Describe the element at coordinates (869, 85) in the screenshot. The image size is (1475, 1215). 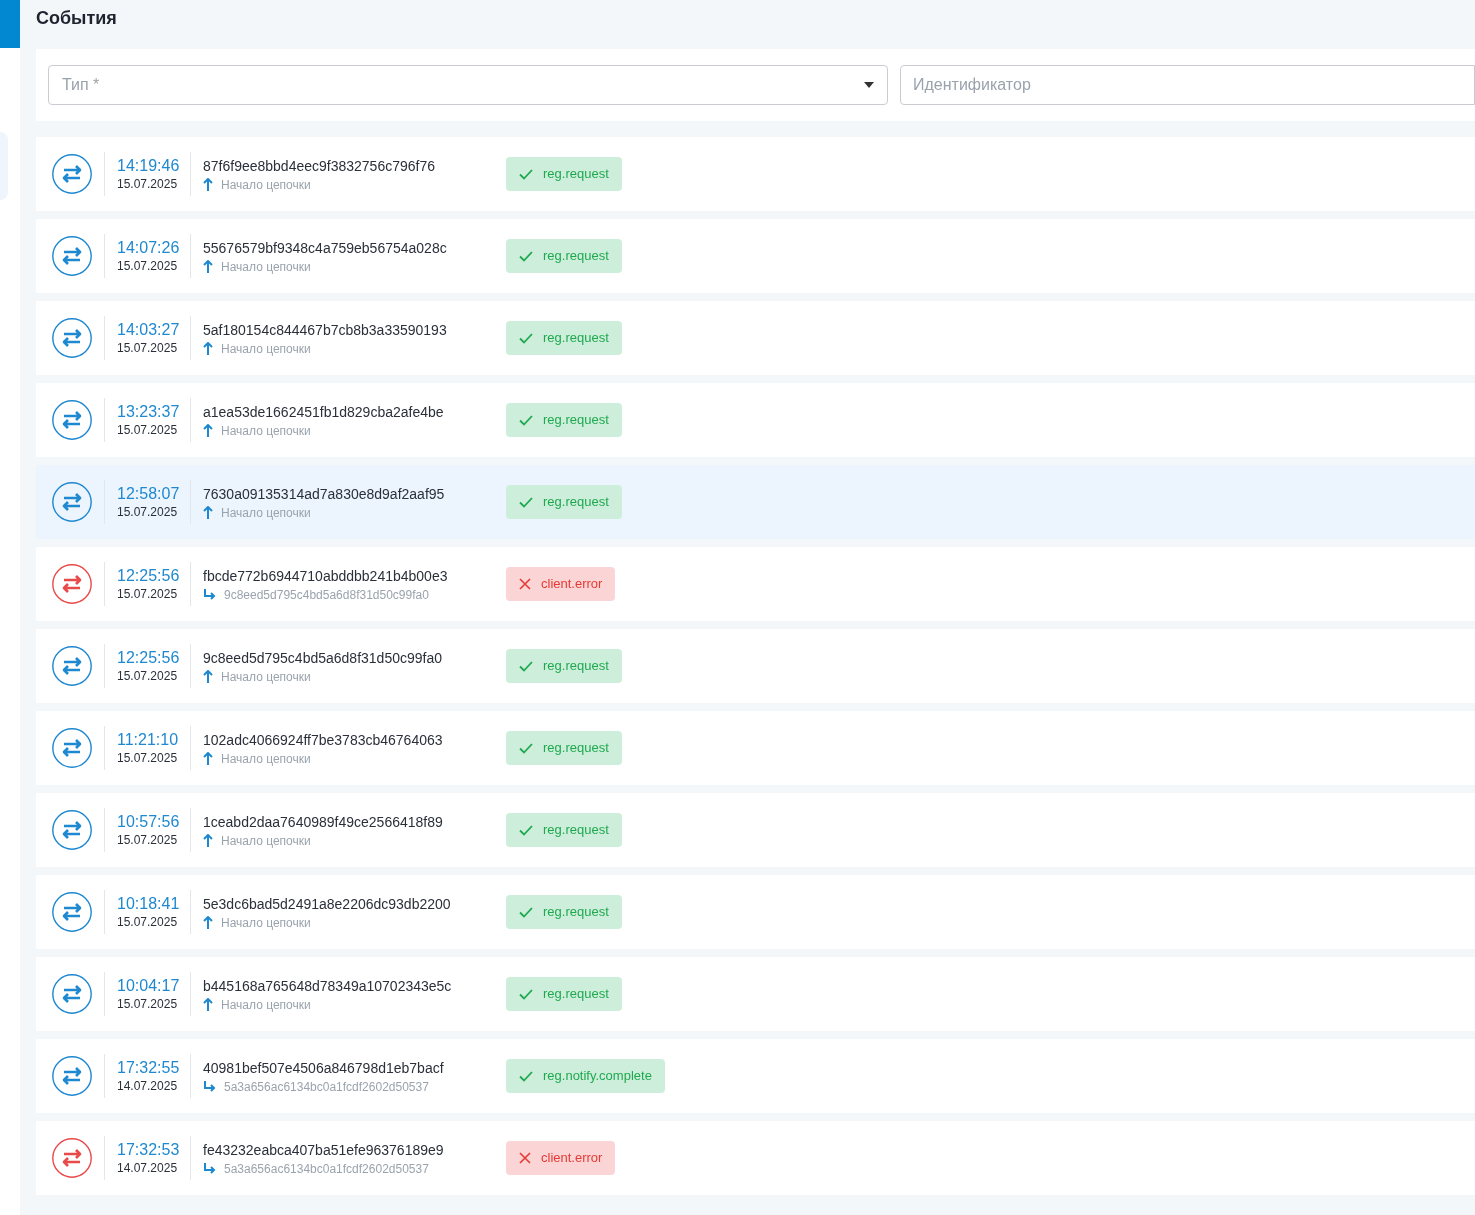
I see `dropdown-caret-icon` at that location.